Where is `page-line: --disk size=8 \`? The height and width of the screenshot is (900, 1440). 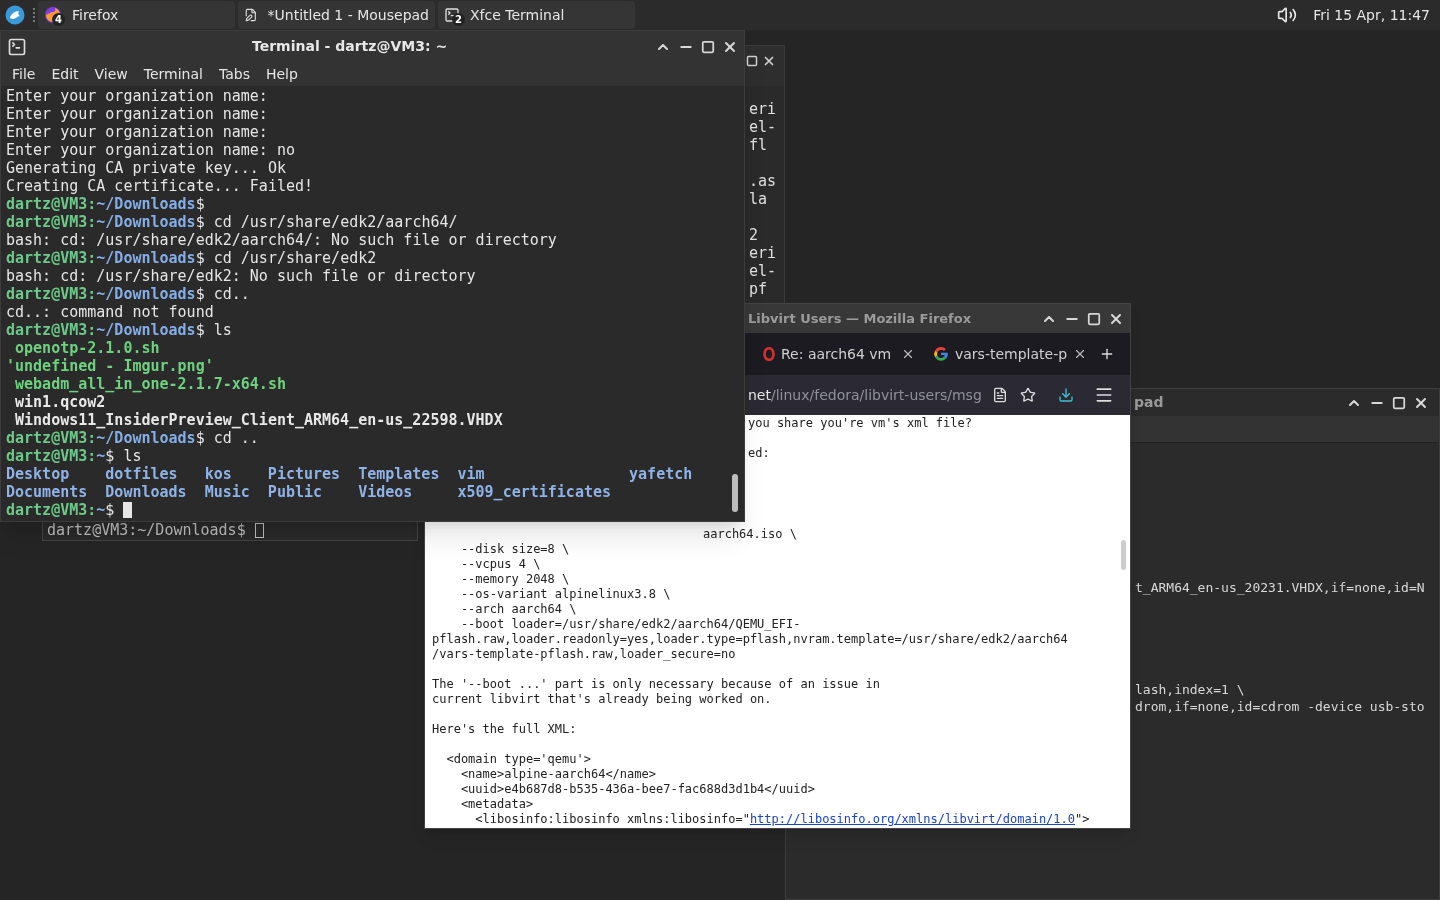 page-line: --disk size=8 \ is located at coordinates (515, 549).